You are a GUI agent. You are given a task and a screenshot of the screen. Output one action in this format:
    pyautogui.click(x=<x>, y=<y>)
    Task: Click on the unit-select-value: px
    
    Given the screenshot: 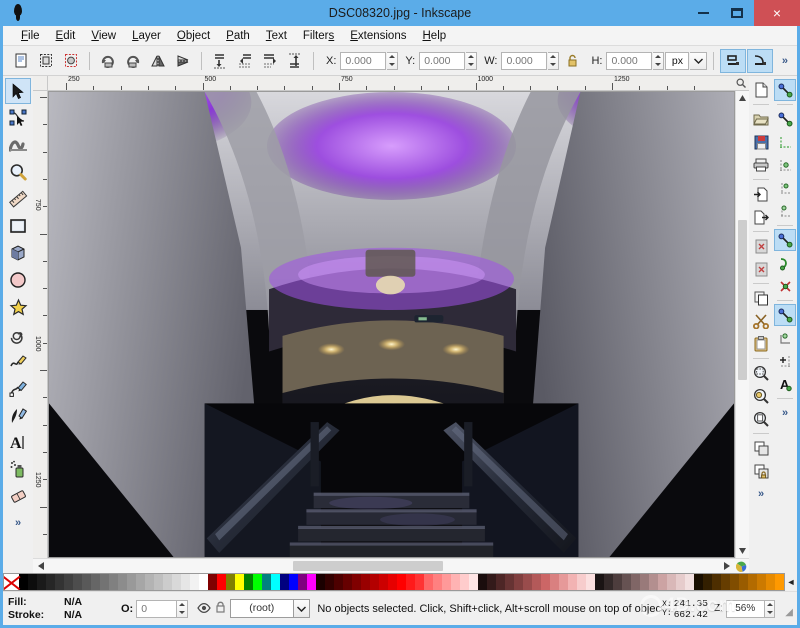 What is the action you would take?
    pyautogui.click(x=677, y=60)
    